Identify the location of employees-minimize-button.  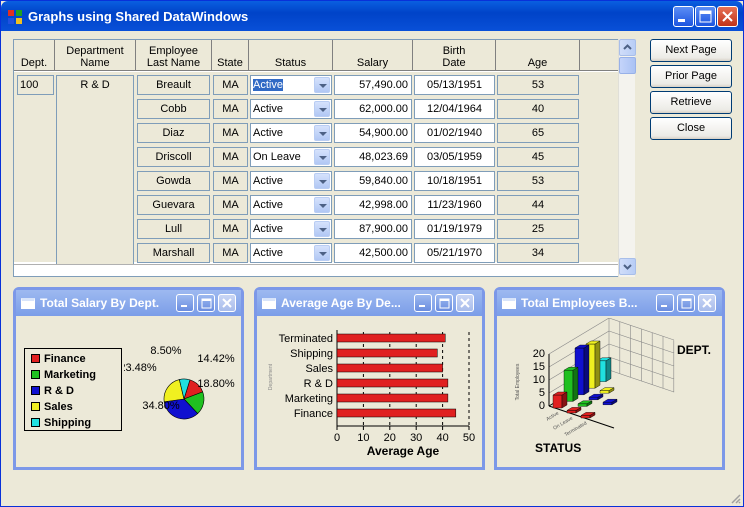
(665, 303).